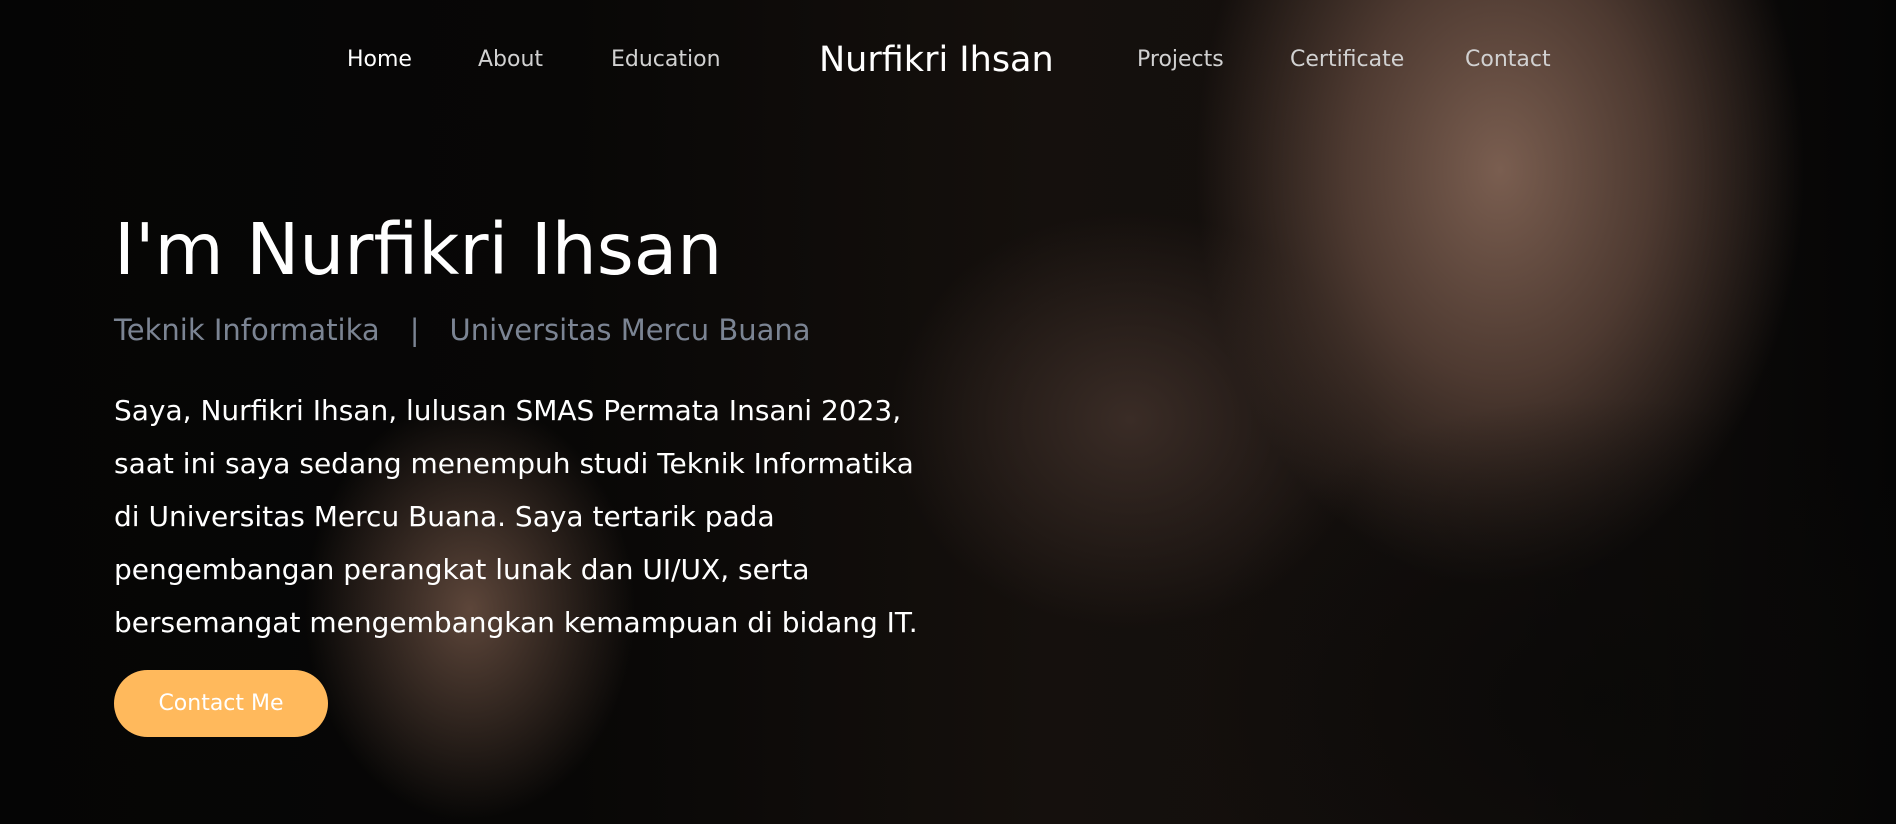  What do you see at coordinates (510, 59) in the screenshot?
I see `nav-about: About` at bounding box center [510, 59].